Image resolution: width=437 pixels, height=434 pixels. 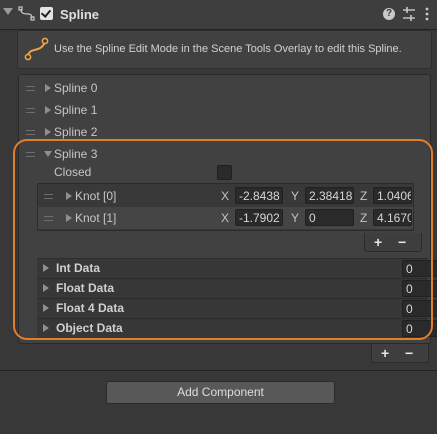 What do you see at coordinates (218, 15) in the screenshot?
I see `component-header: Spline ?` at bounding box center [218, 15].